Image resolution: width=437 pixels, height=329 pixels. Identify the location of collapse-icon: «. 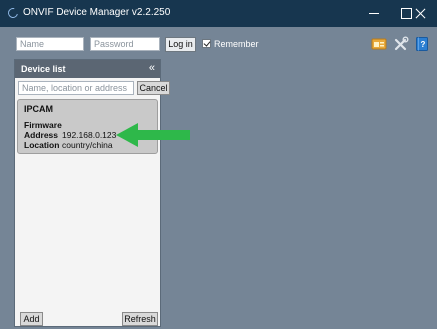
(152, 68).